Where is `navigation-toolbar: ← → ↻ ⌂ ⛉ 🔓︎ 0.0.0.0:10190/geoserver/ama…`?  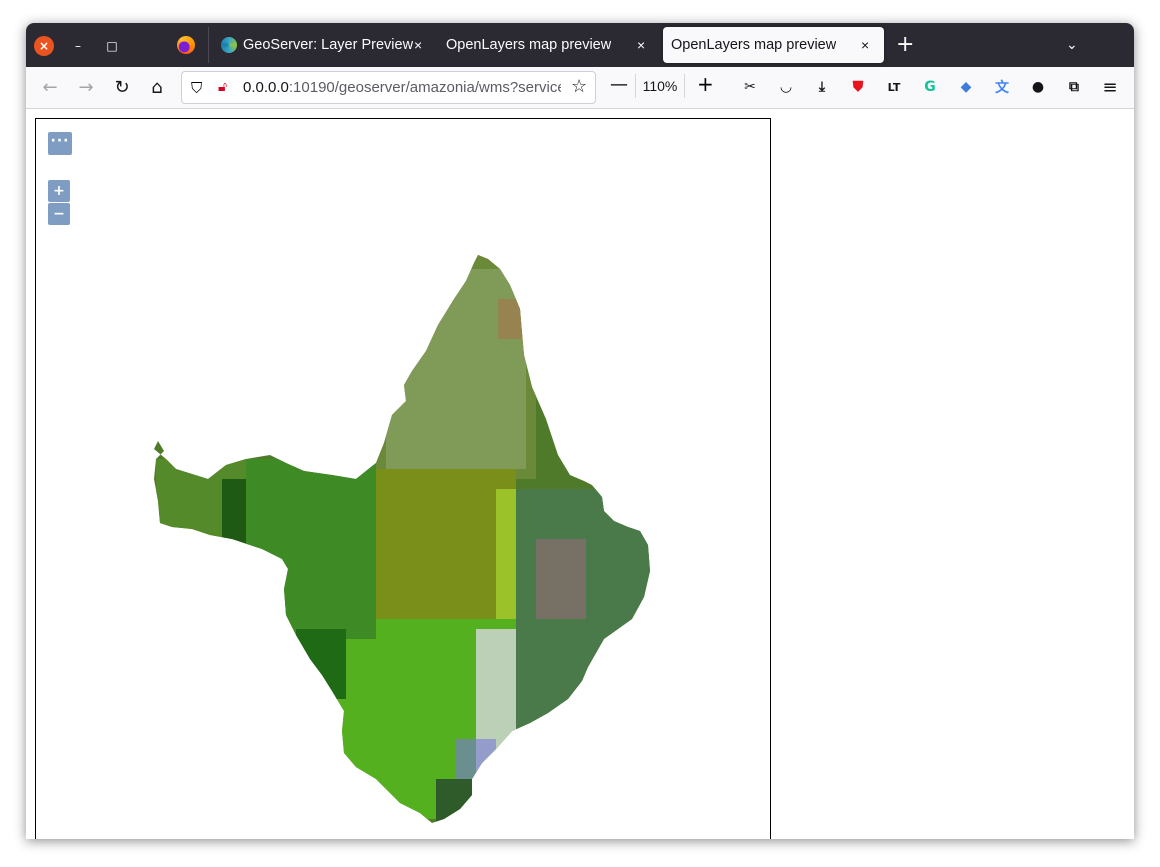 navigation-toolbar: ← → ↻ ⌂ ⛉ 🔓︎ 0.0.0.0:10190/geoserver/ama… is located at coordinates (580, 88).